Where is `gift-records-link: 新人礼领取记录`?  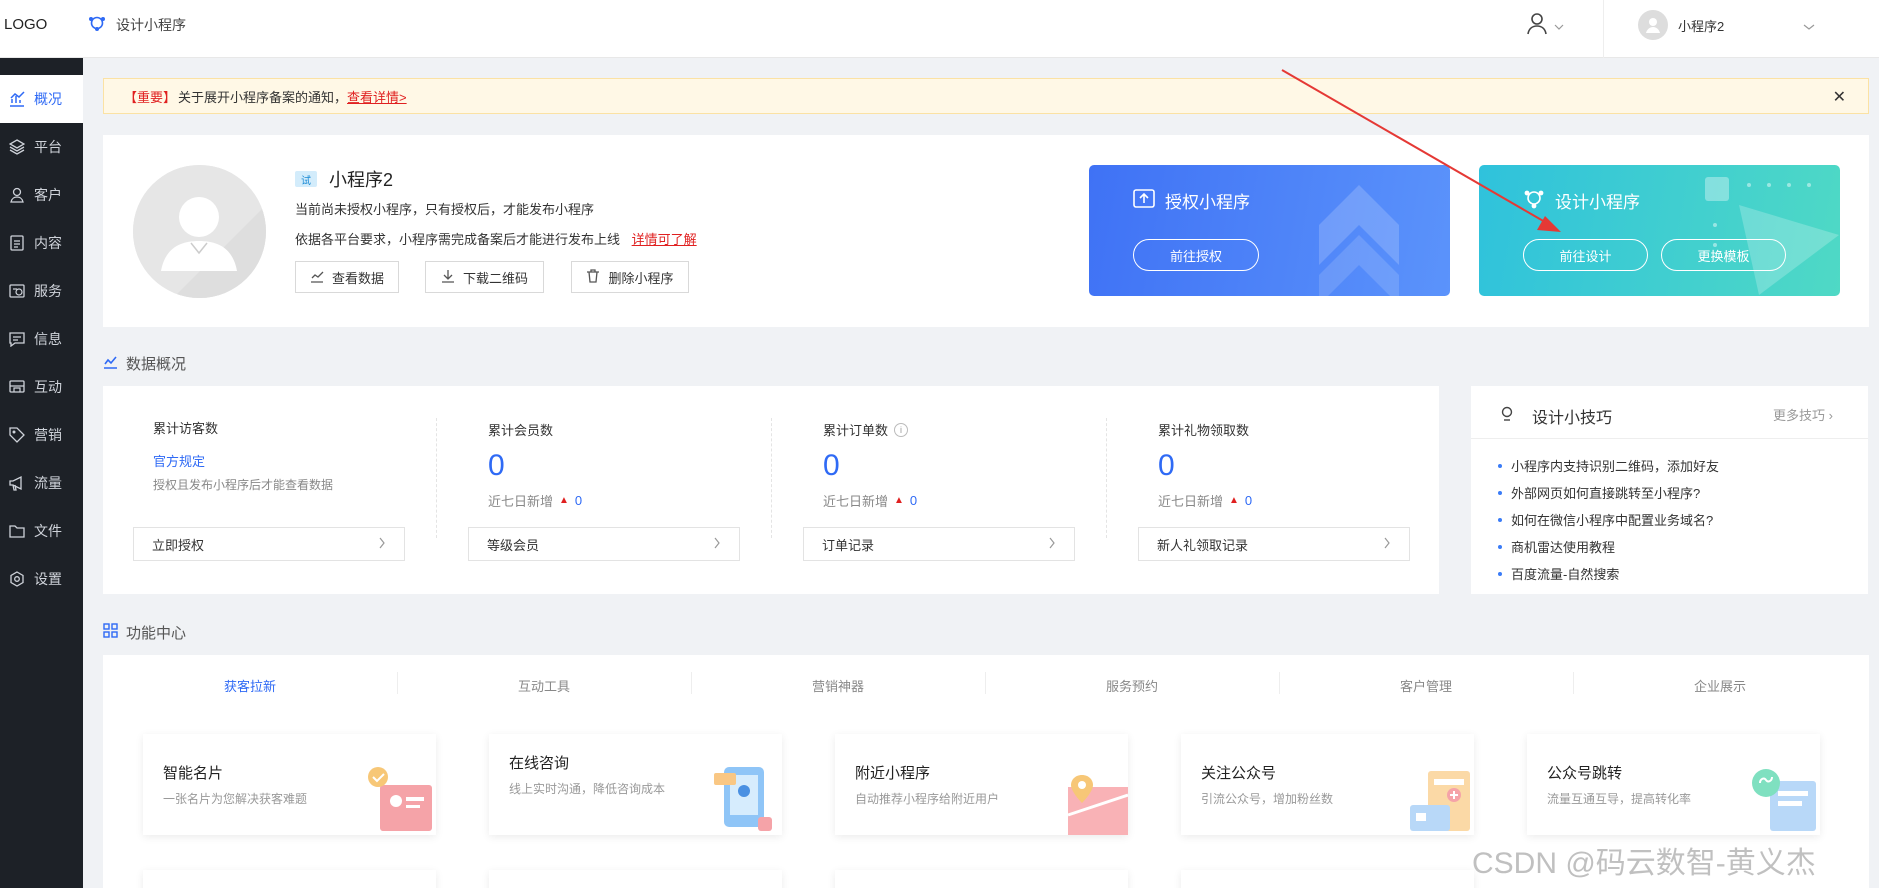
gift-records-link: 新人礼领取记录 is located at coordinates (1274, 544).